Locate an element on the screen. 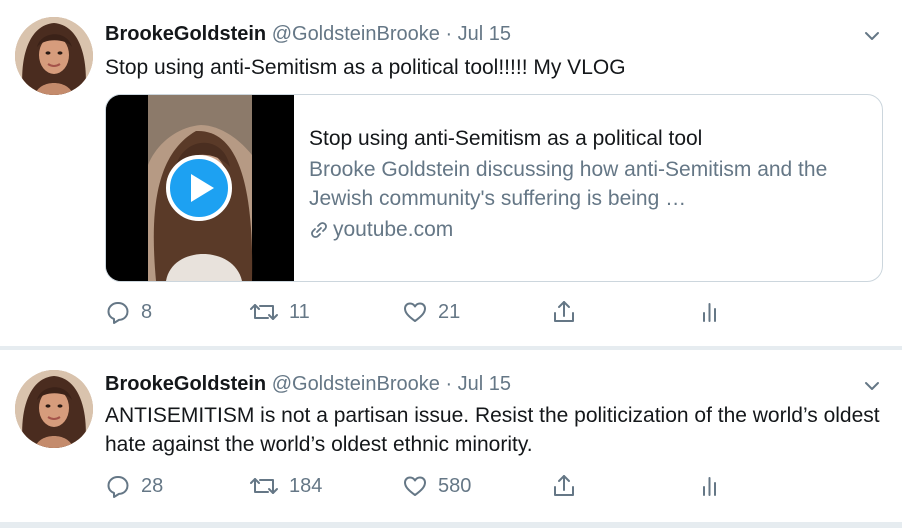 Image resolution: width=902 pixels, height=528 pixels. card-domain-text: youtube.com is located at coordinates (393, 229).